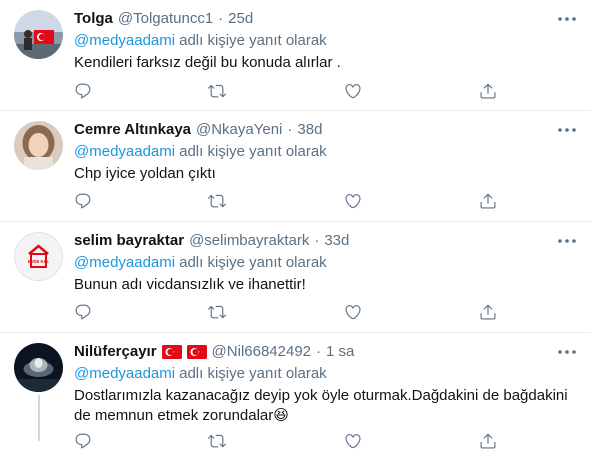 This screenshot has width=591, height=451. Describe the element at coordinates (281, 415) in the screenshot. I see `laughing-emoji: 😆` at that location.